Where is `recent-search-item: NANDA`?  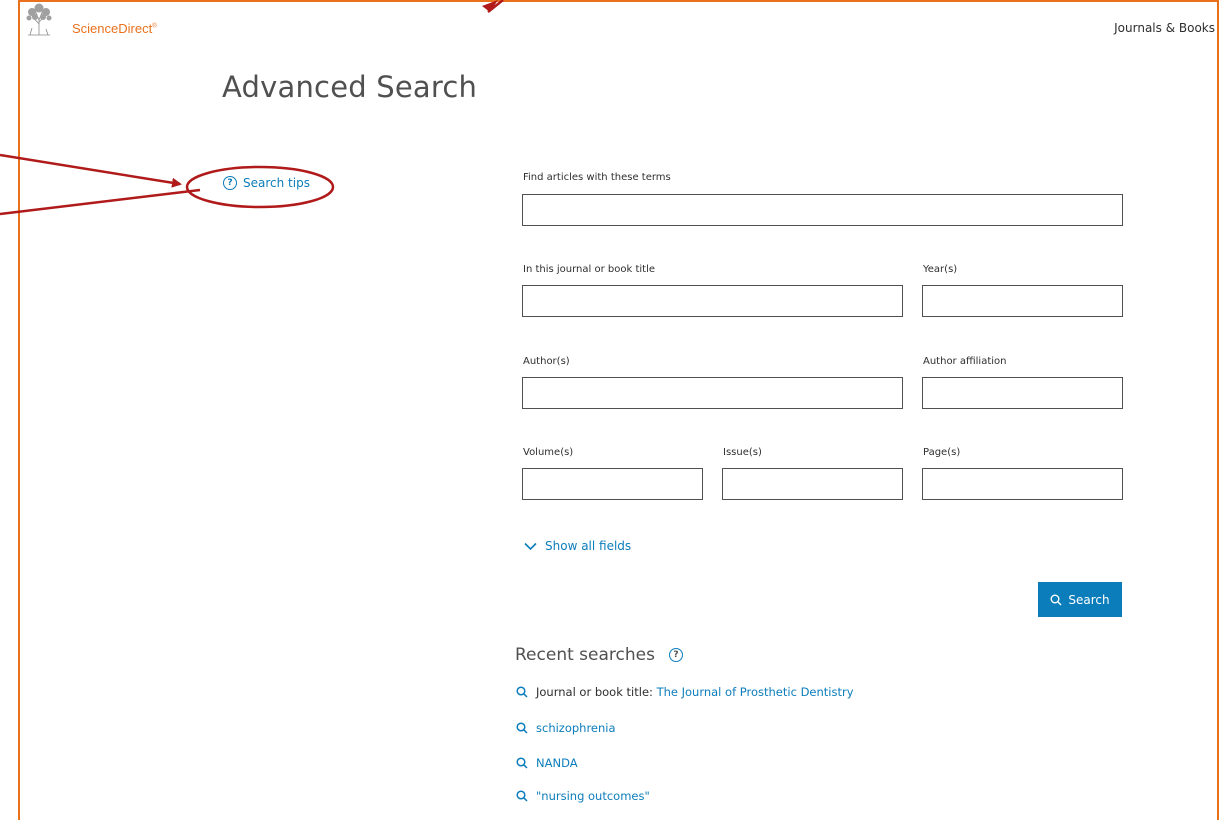
recent-search-item: NANDA is located at coordinates (547, 763).